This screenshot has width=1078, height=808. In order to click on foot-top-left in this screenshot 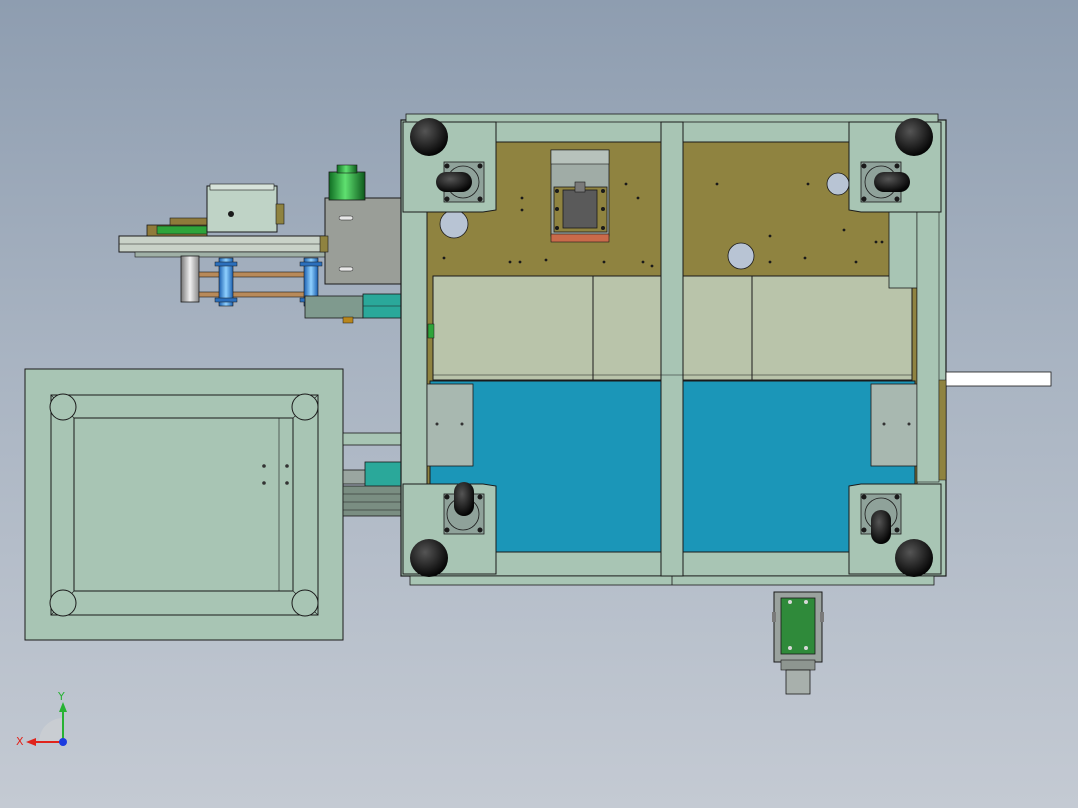, I will do `click(429, 137)`.